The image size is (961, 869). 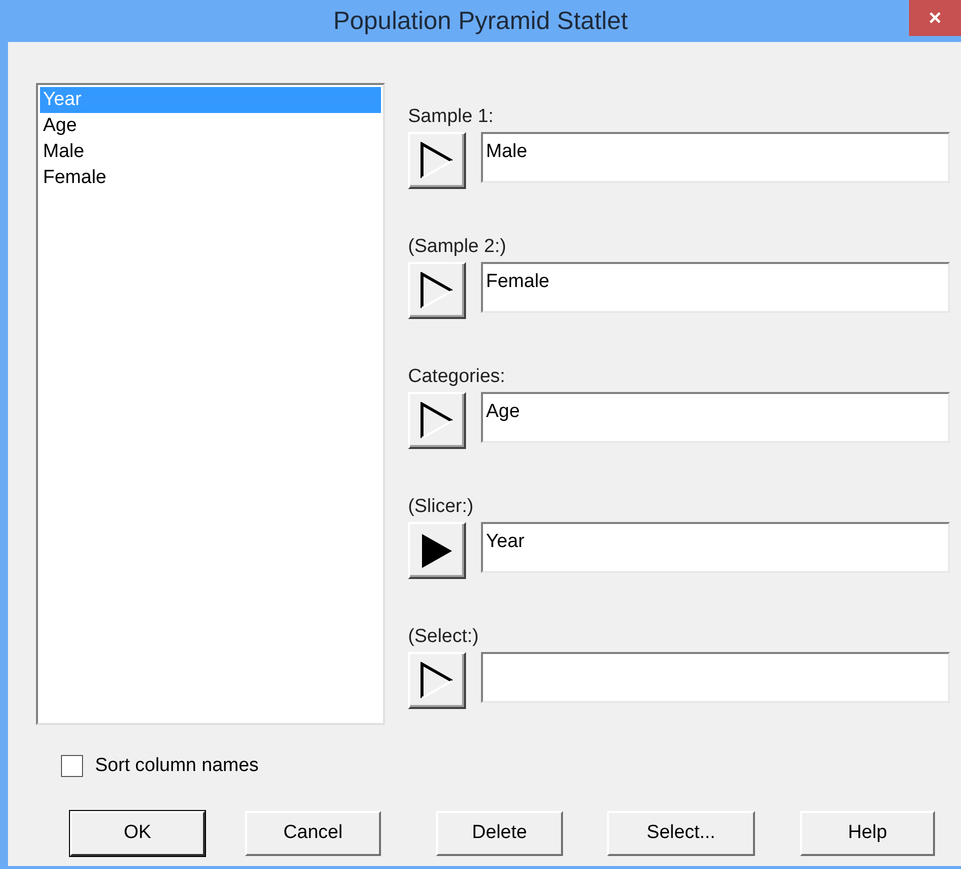 What do you see at coordinates (137, 833) in the screenshot?
I see `dialog-button: OK` at bounding box center [137, 833].